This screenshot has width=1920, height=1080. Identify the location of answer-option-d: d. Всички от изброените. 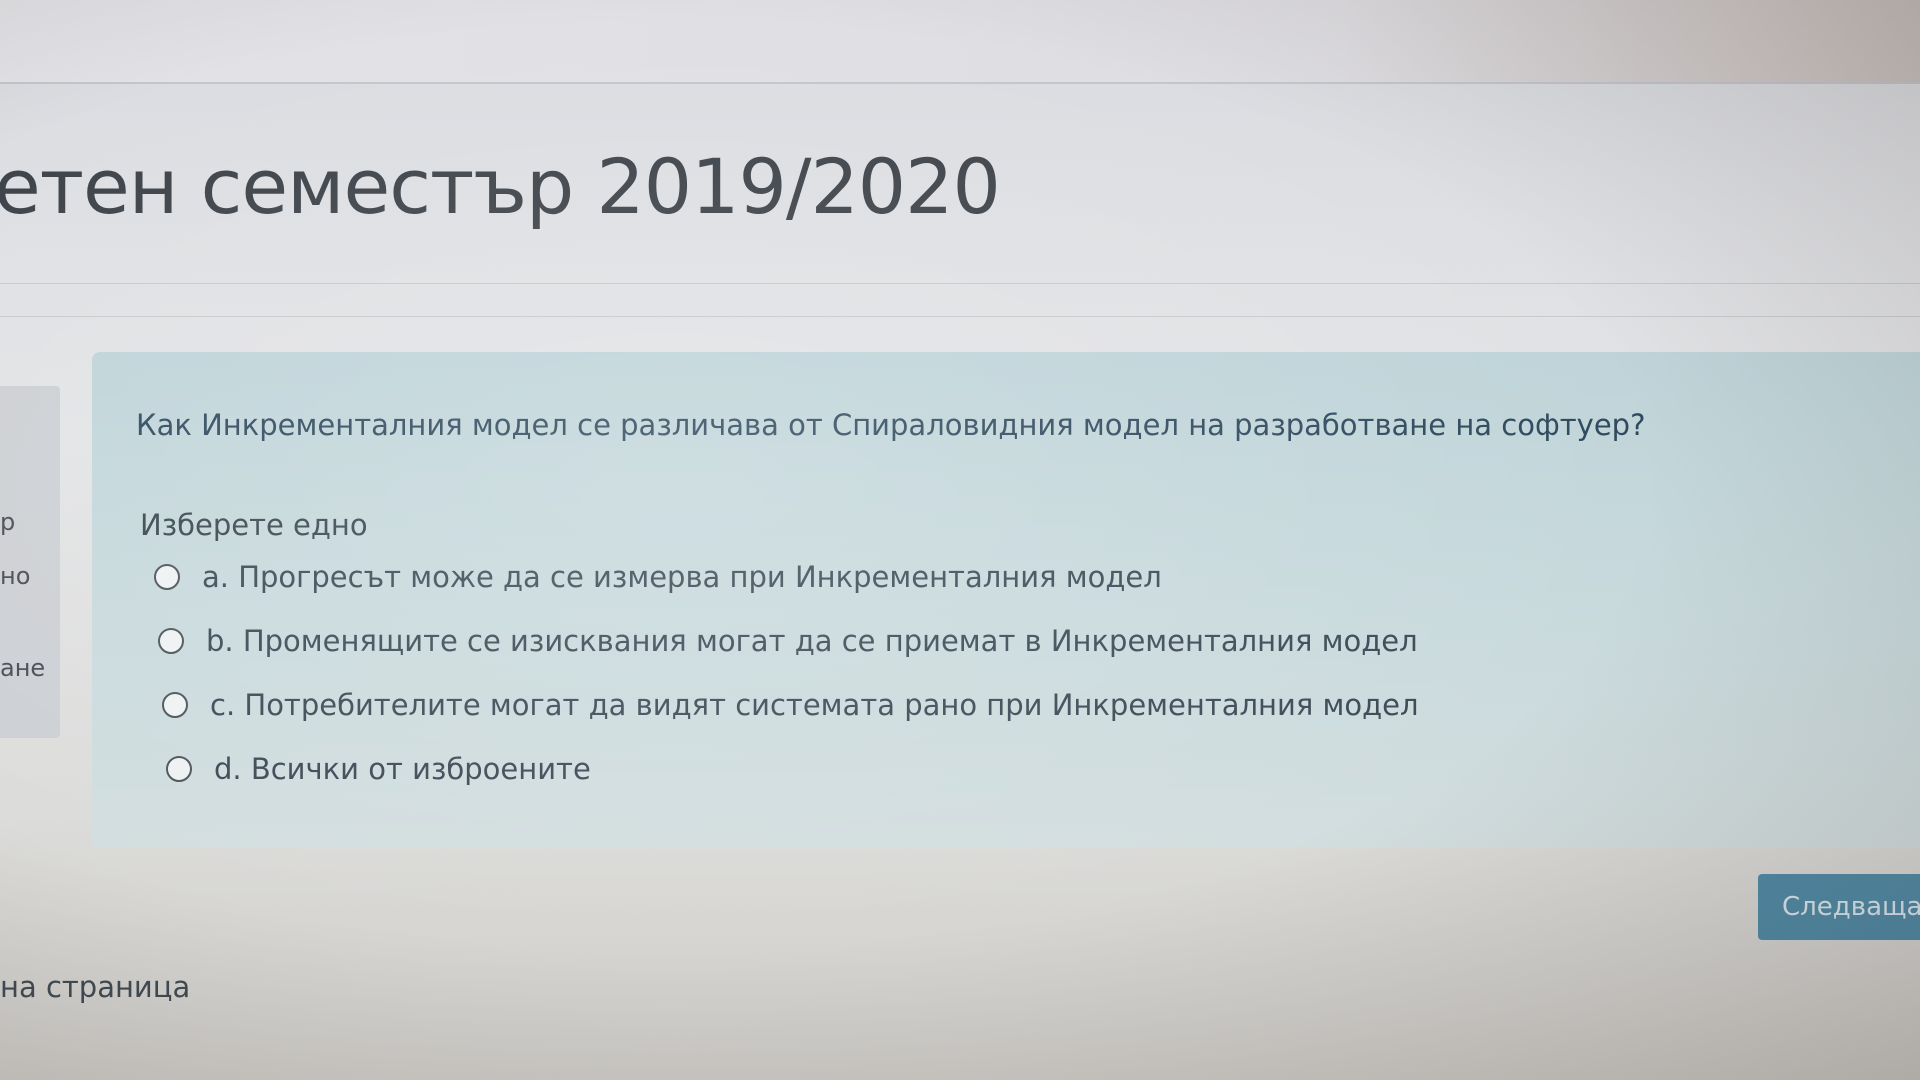
(378, 769).